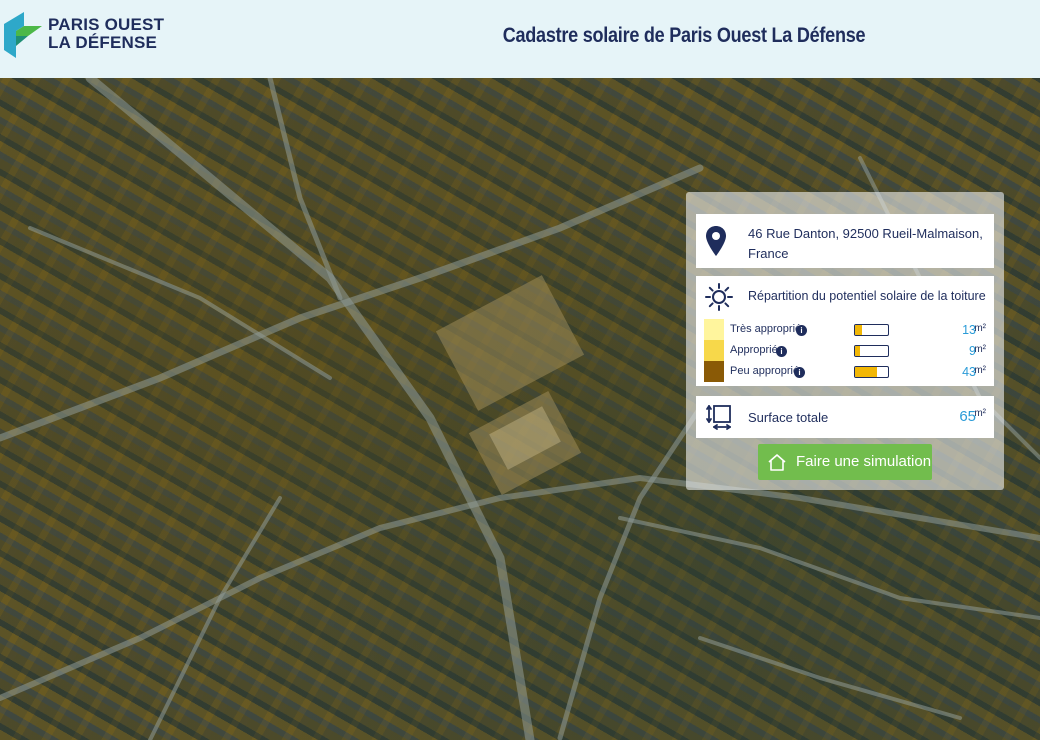 The width and height of the screenshot is (1040, 740). I want to click on home-icon, so click(777, 462).